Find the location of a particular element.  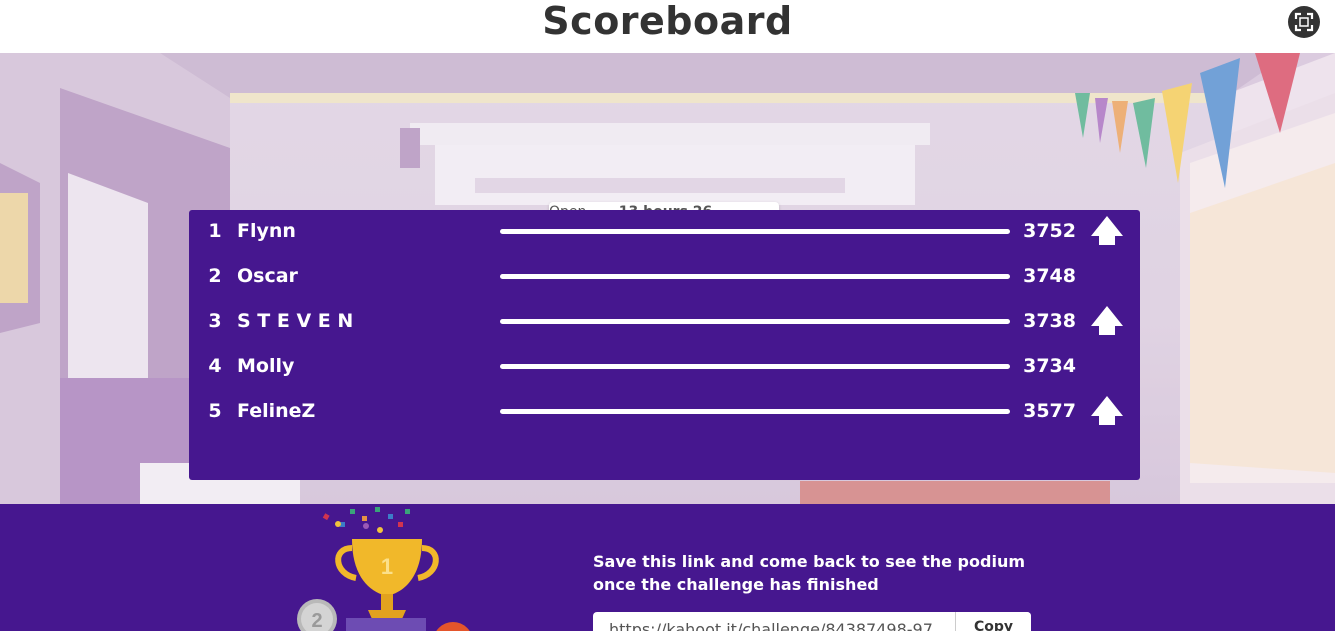

leaderboard-row: 5 FelineZ 3577 is located at coordinates (664, 412).